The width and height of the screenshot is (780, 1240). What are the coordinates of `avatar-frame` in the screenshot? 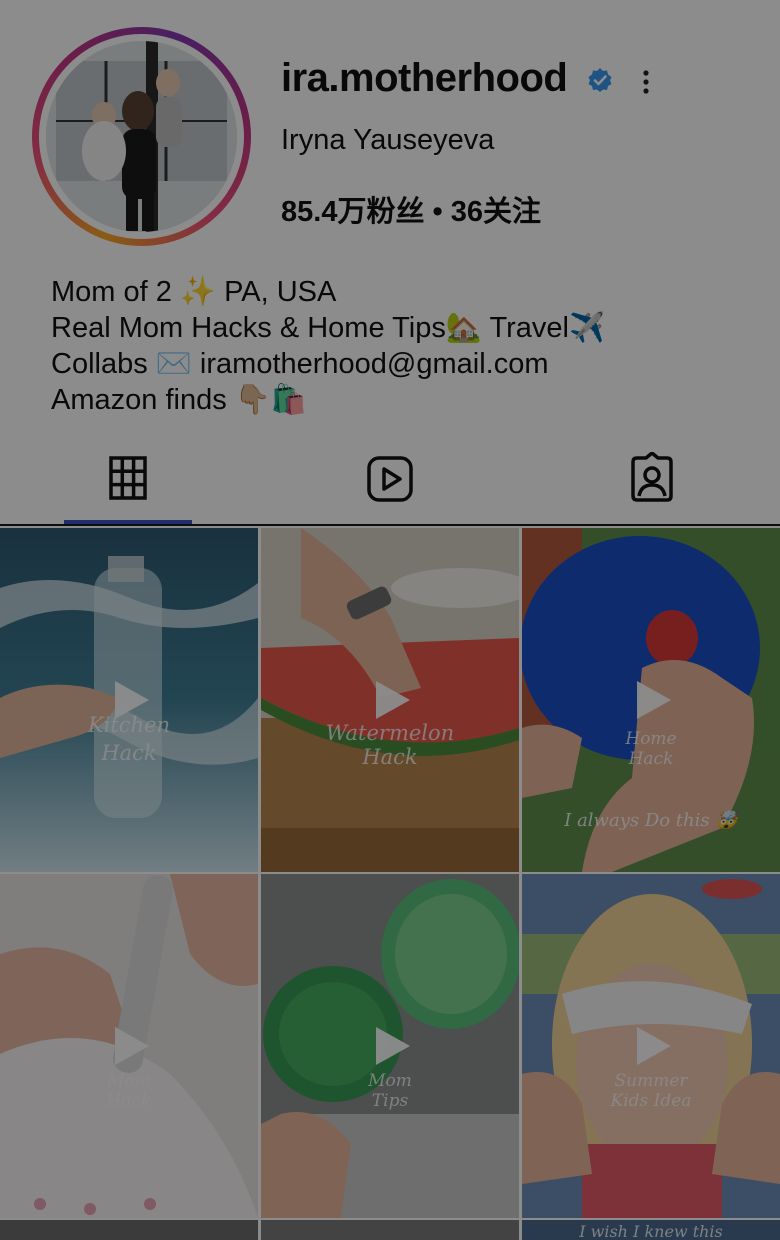 It's located at (141, 136).